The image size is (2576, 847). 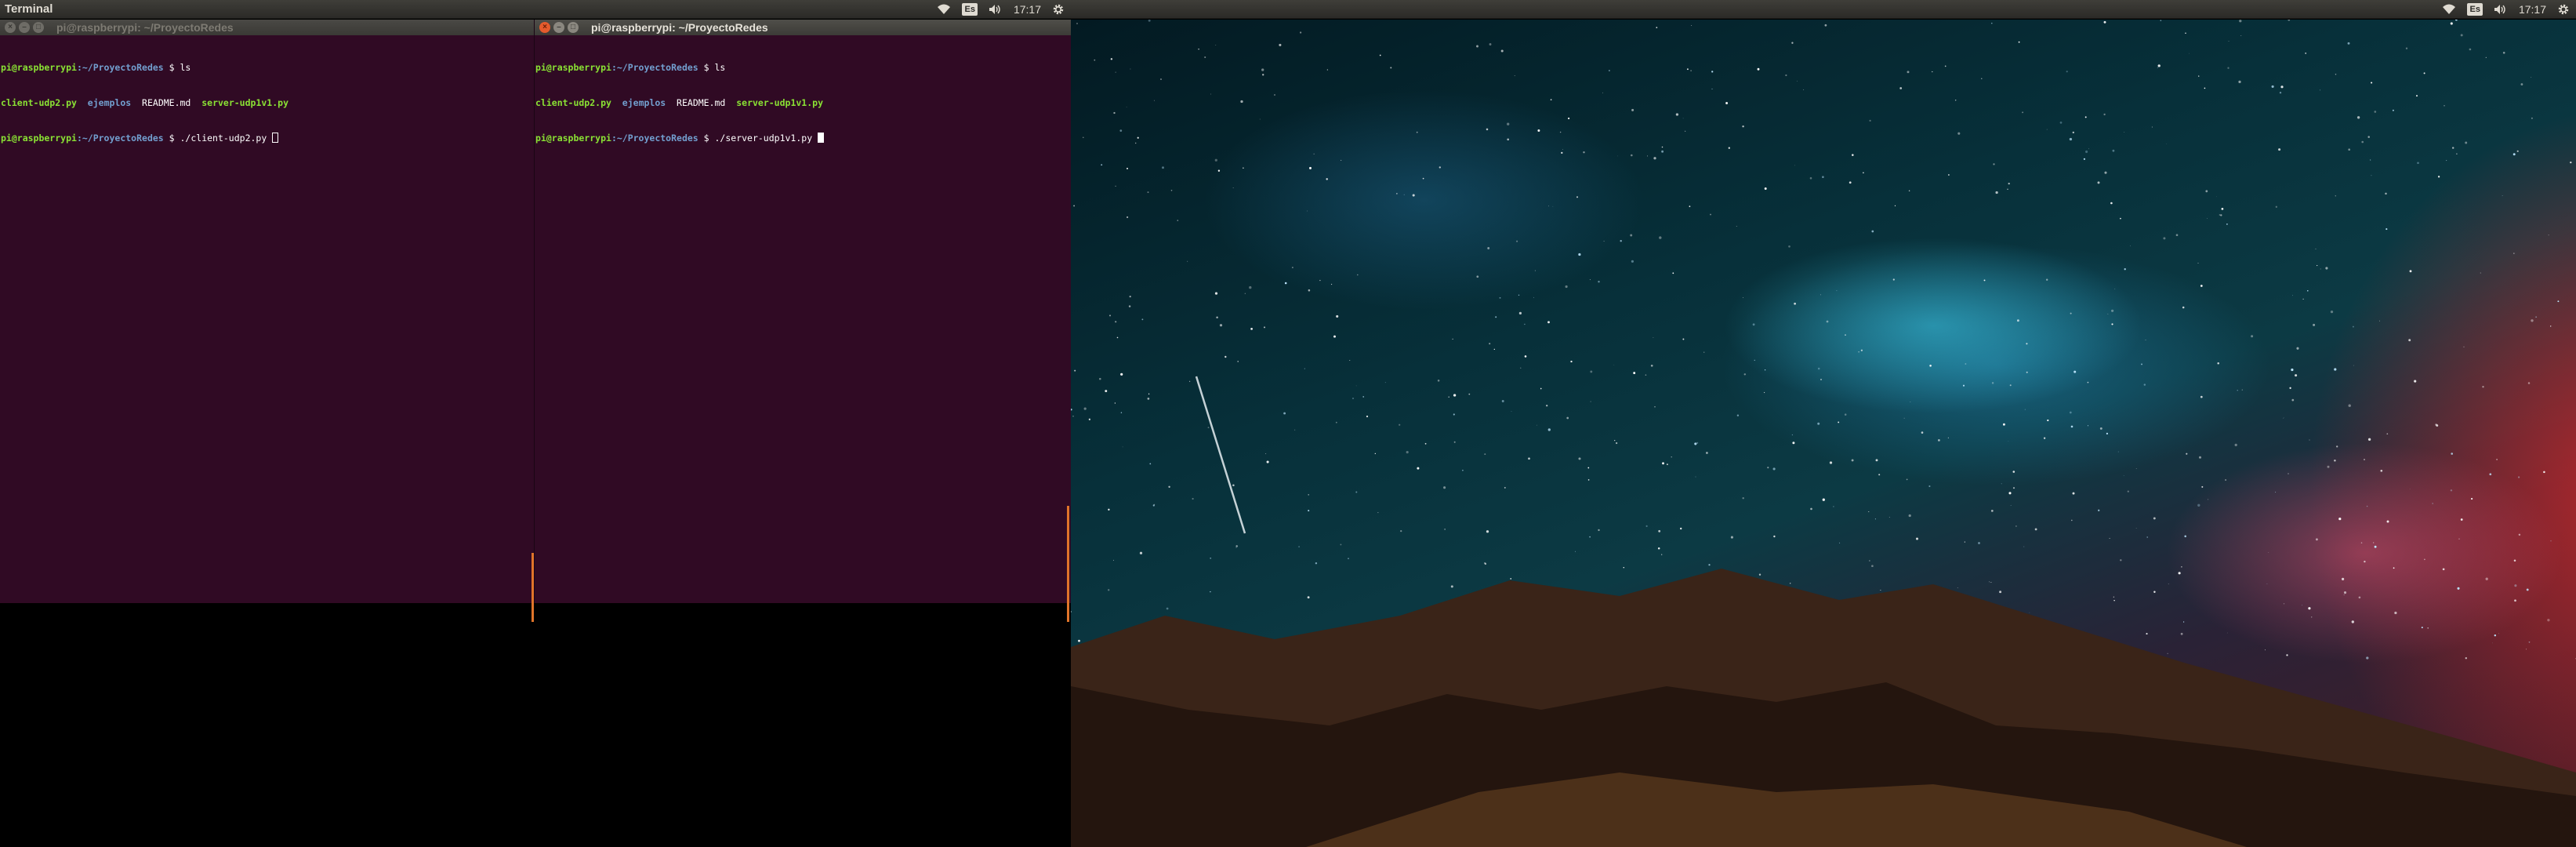 I want to click on top-panel-left: Terminal Es 17:17, so click(x=536, y=9).